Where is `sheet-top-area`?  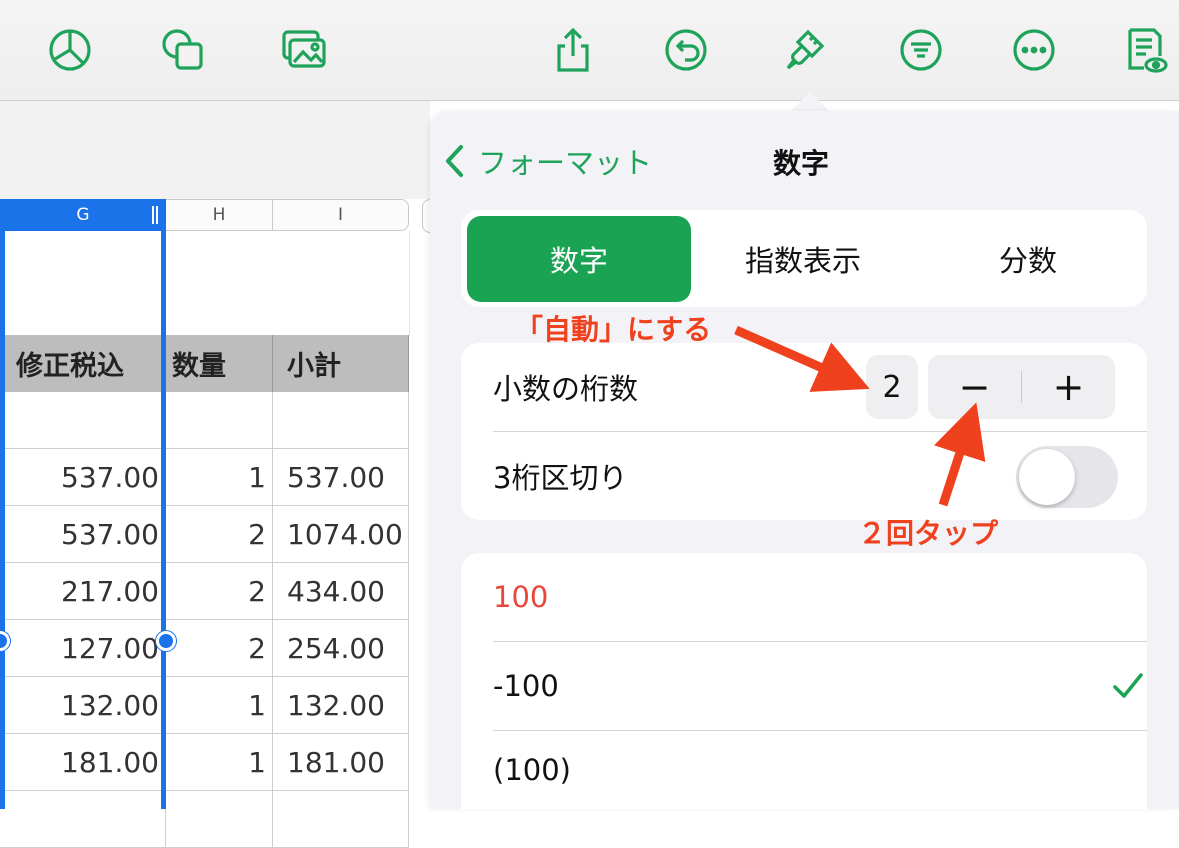 sheet-top-area is located at coordinates (215, 150).